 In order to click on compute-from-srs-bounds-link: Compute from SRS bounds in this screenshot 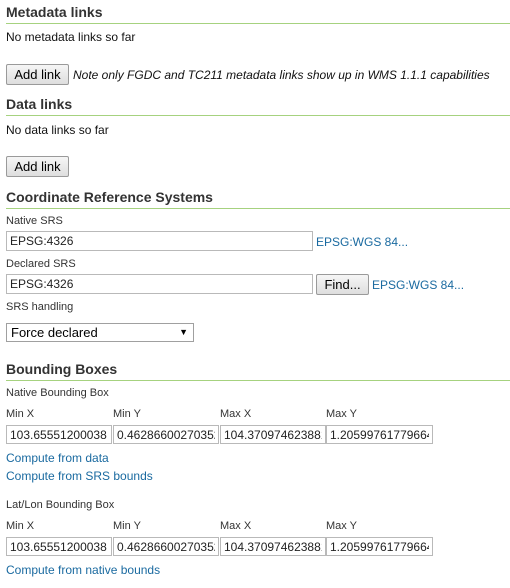, I will do `click(79, 476)`.